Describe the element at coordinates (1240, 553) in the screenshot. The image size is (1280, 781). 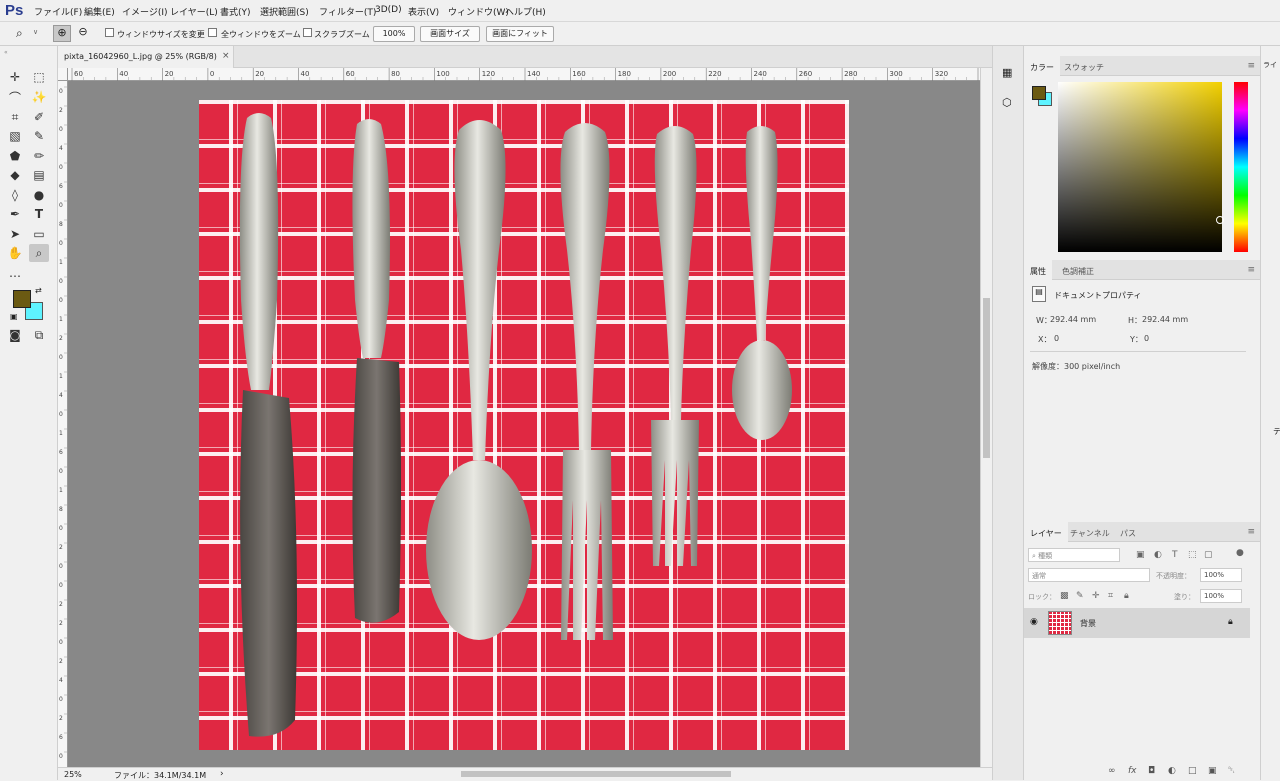
I see `filter-toggle-icon: ●` at that location.